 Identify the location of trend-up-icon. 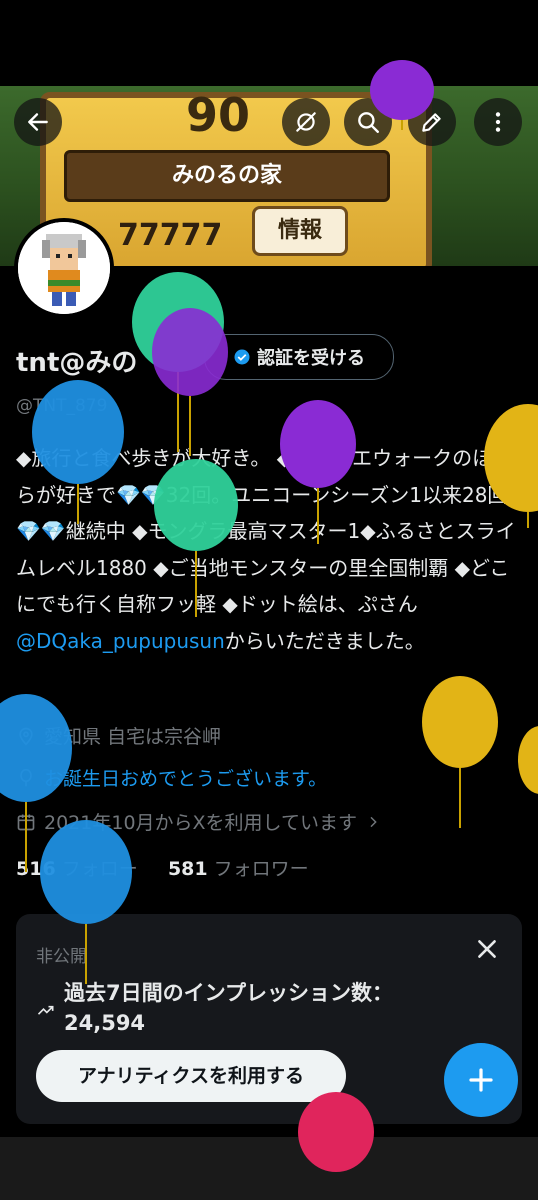
(45, 1010).